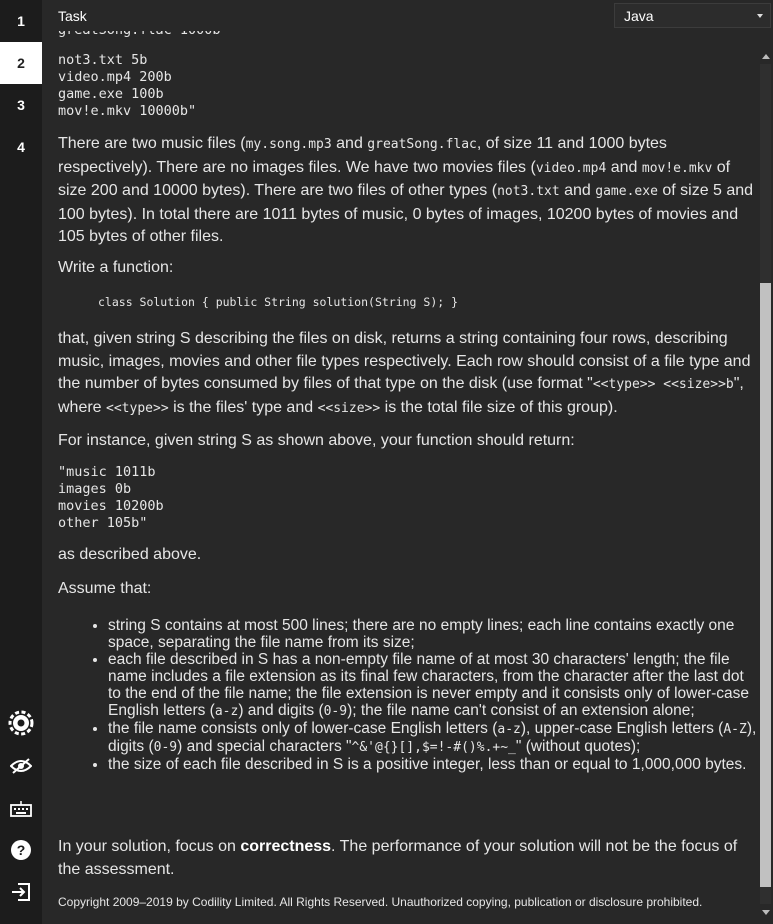 Image resolution: width=773 pixels, height=924 pixels. Describe the element at coordinates (21, 766) in the screenshot. I see `preview-icon` at that location.